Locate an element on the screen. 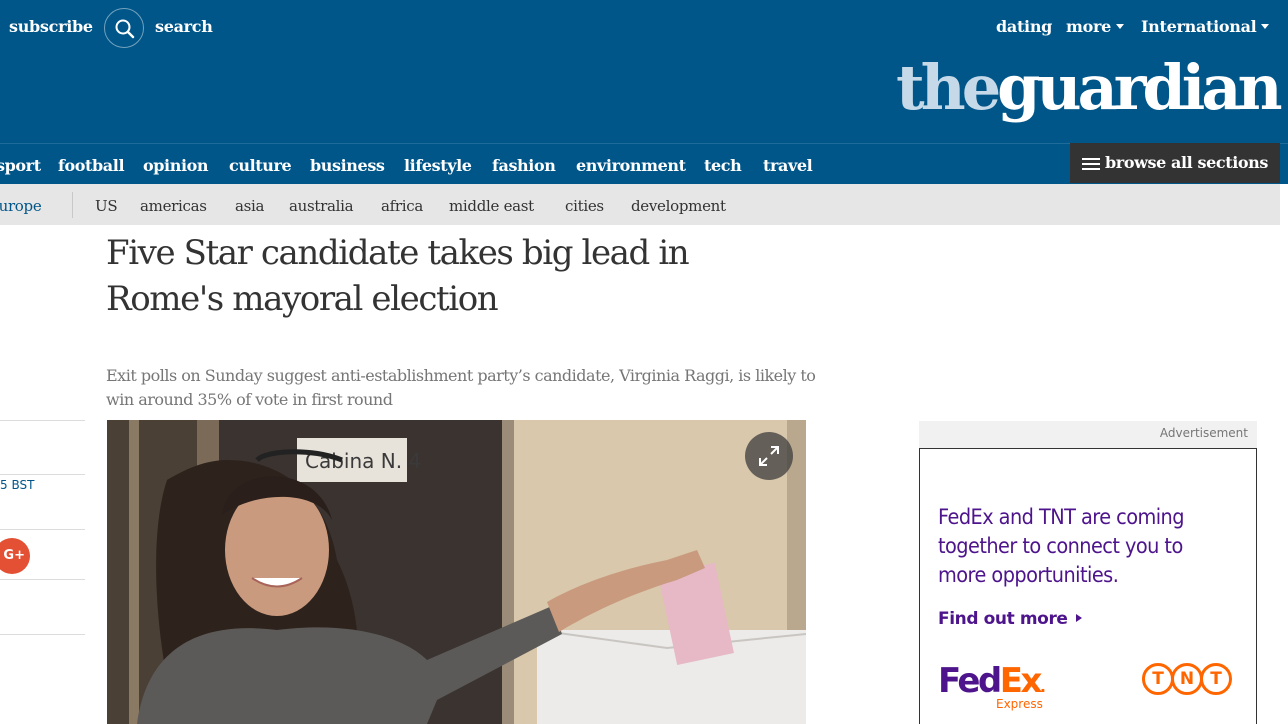 This screenshot has width=1288, height=724. logo-guardian: guardian is located at coordinates (1139, 87).